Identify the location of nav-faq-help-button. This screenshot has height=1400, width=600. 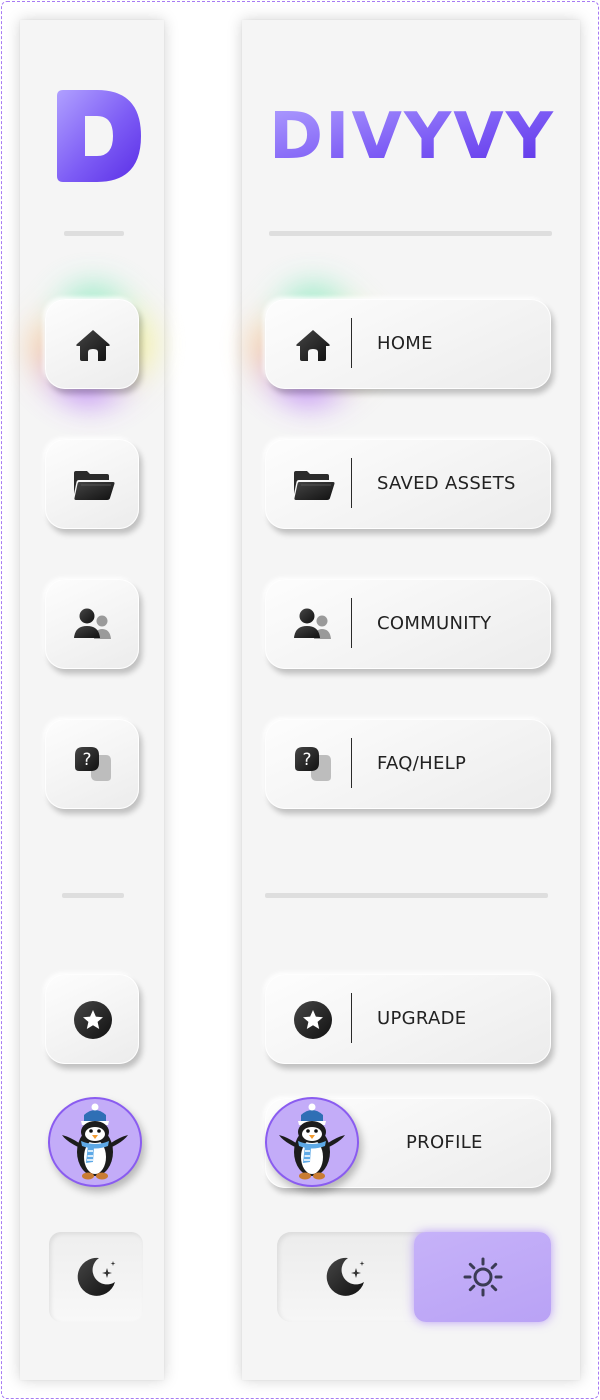
(92, 764).